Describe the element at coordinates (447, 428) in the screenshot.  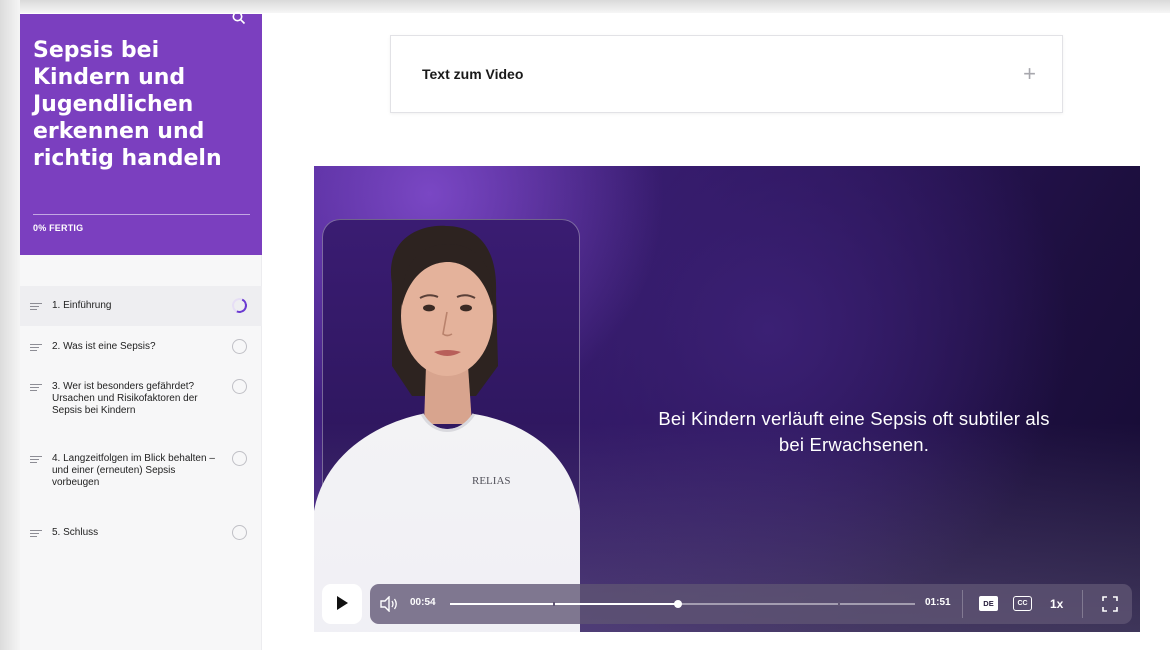
I see `presenter-image: RELIAS` at that location.